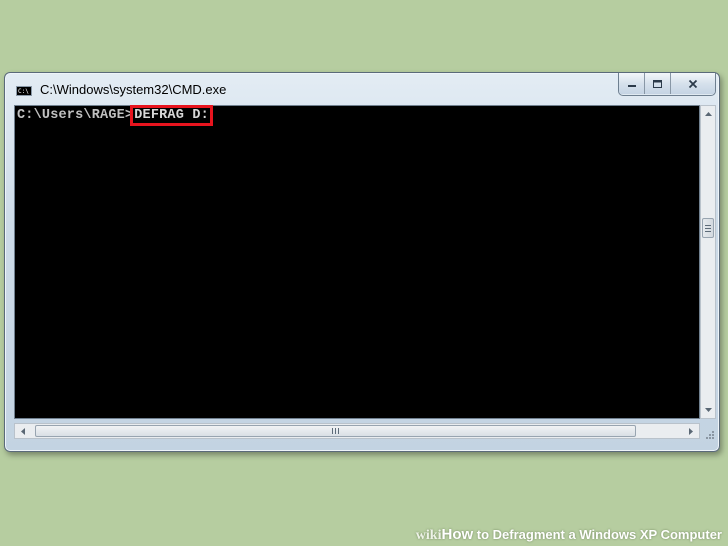 The image size is (728, 546). What do you see at coordinates (75, 115) in the screenshot?
I see `command-prompt: C:\Users\RAGE>` at bounding box center [75, 115].